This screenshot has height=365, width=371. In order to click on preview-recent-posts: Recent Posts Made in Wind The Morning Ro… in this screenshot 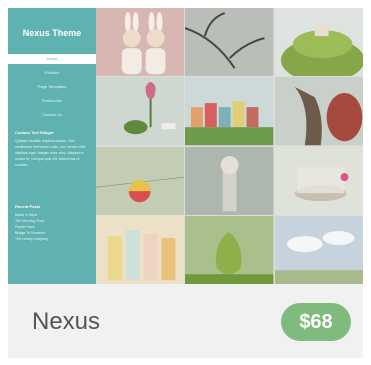, I will do `click(53, 223)`.